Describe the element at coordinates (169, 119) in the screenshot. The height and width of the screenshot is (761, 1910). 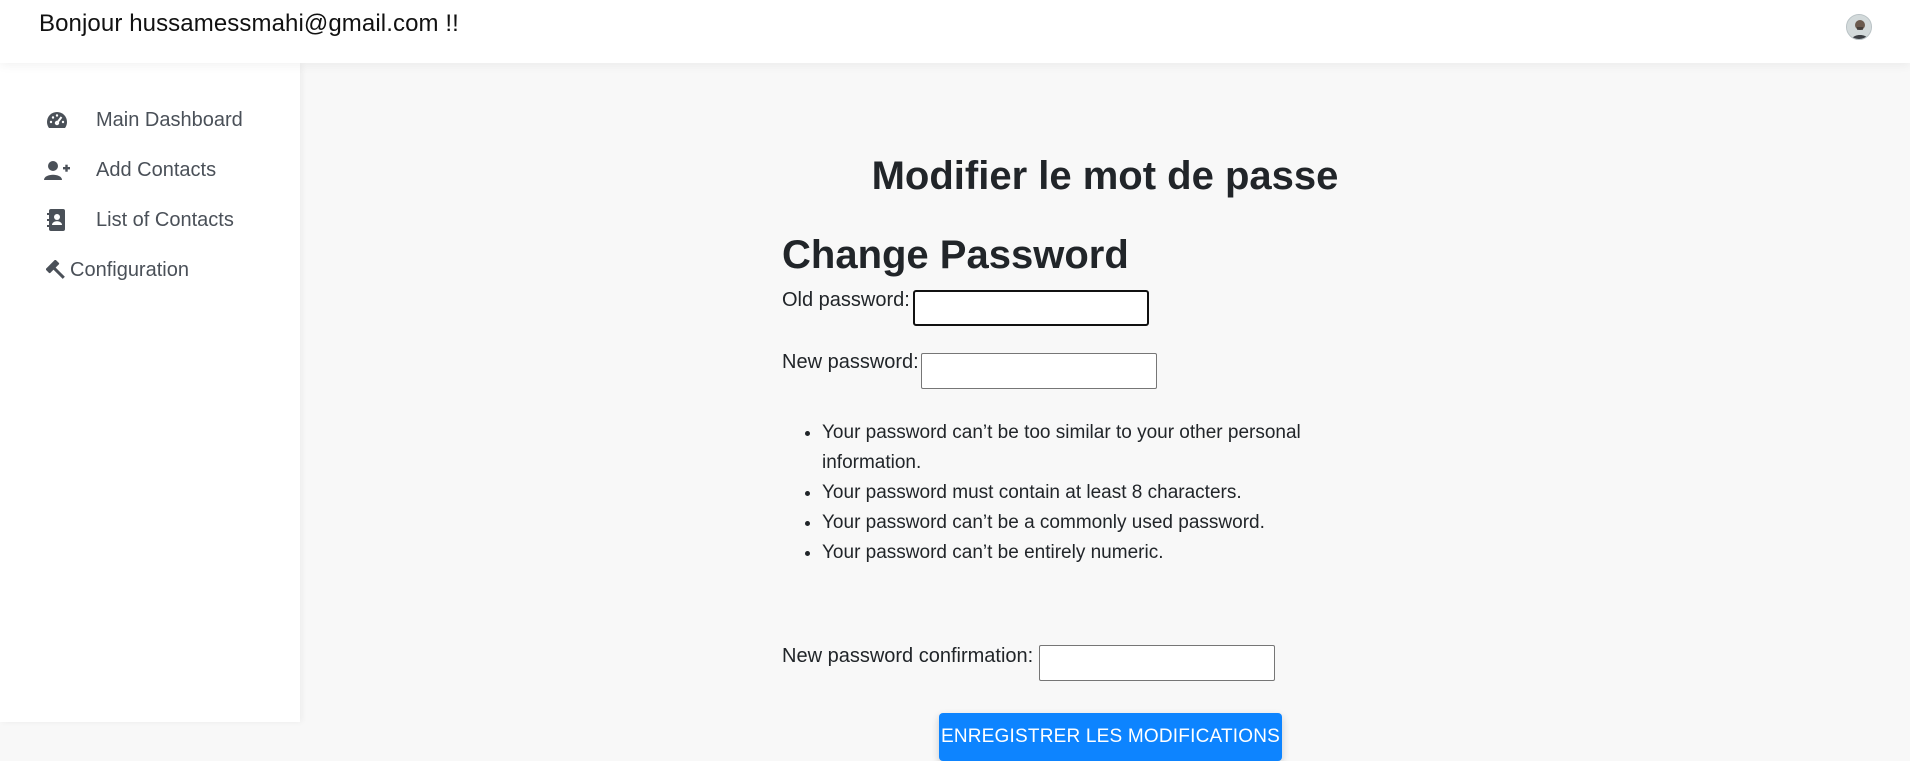
I see `sidebar-item-label: Main Dashboard` at that location.